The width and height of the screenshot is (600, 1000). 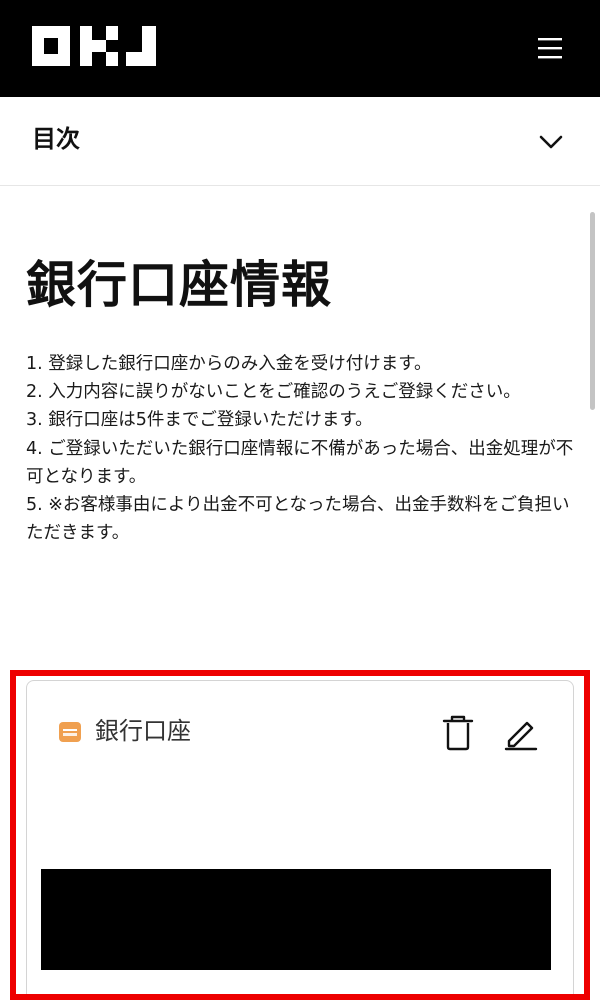 I want to click on note-item: 5. ※お客様事由により出金不可となった場合、出金手数料をご負担いただきます。, so click(x=298, y=519).